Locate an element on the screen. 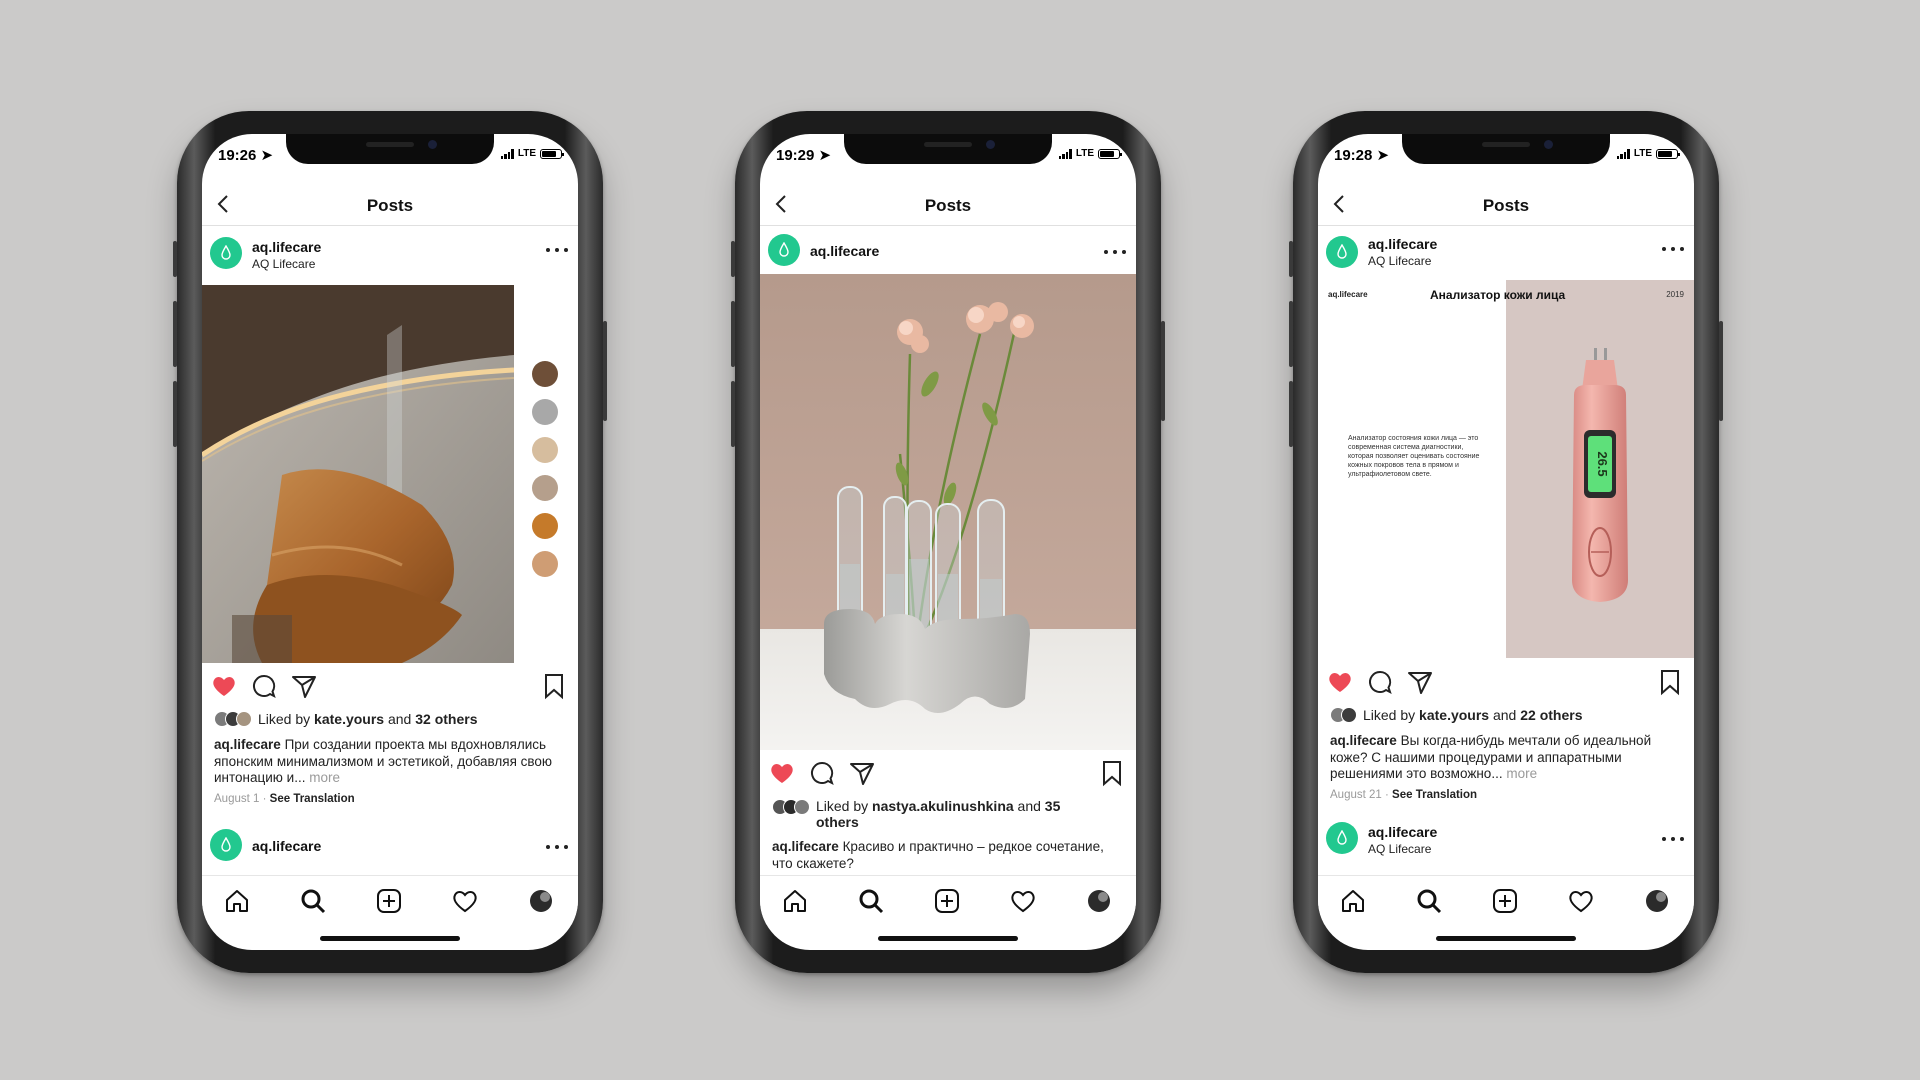 The image size is (1920, 1080). page-title: Posts is located at coordinates (390, 205).